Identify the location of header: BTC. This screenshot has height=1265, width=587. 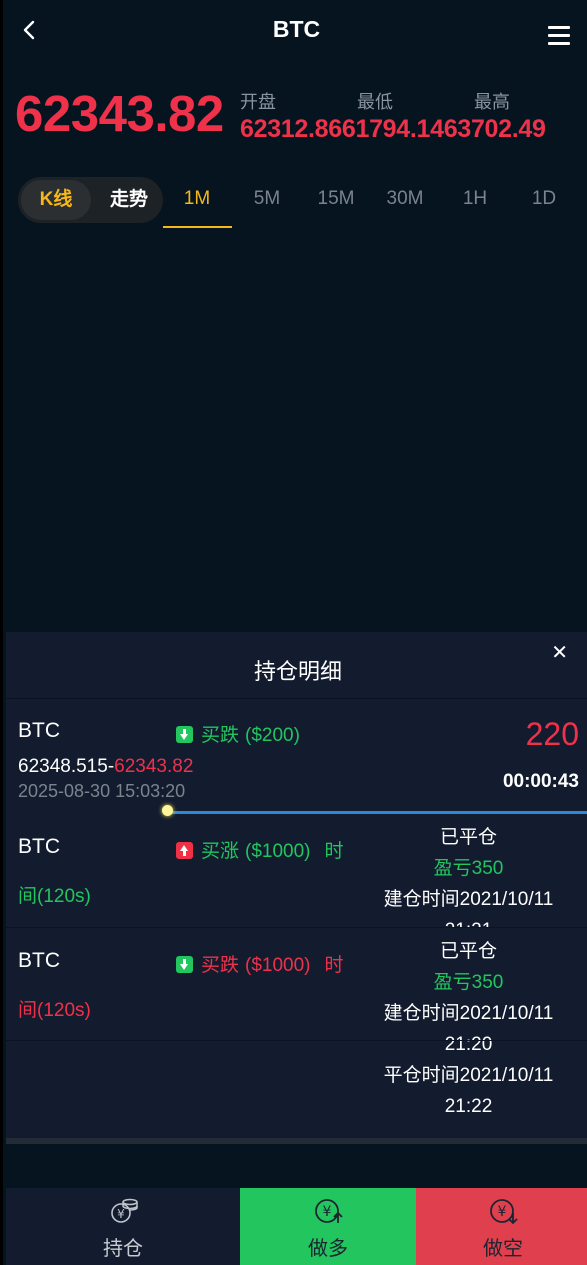
(295, 31).